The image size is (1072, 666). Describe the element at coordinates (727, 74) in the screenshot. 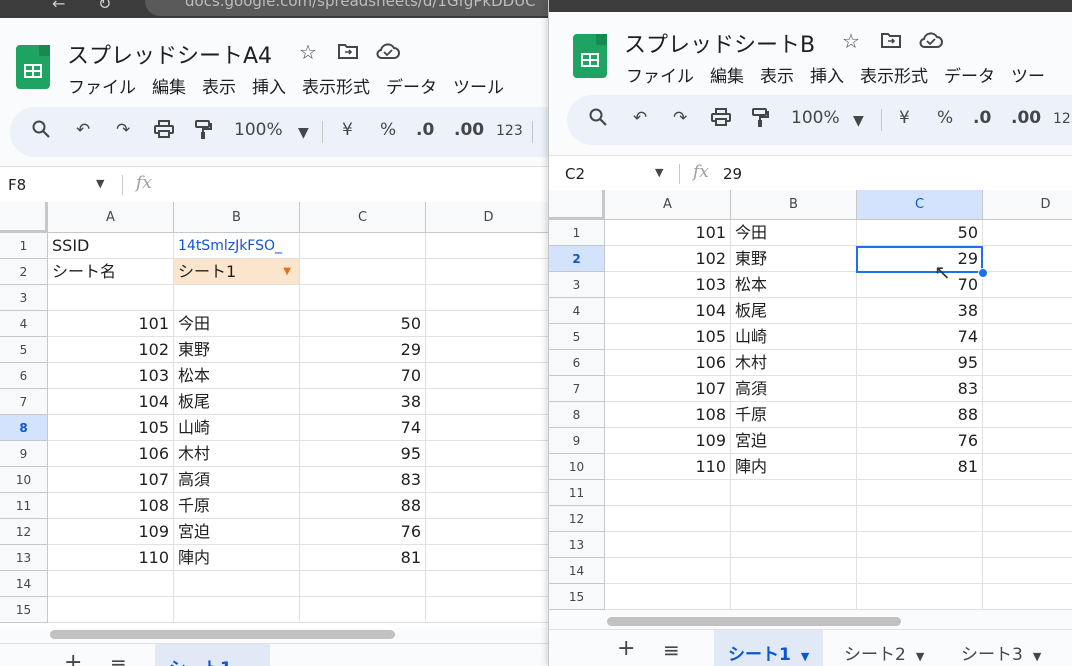

I see `menu-edit: 編集` at that location.